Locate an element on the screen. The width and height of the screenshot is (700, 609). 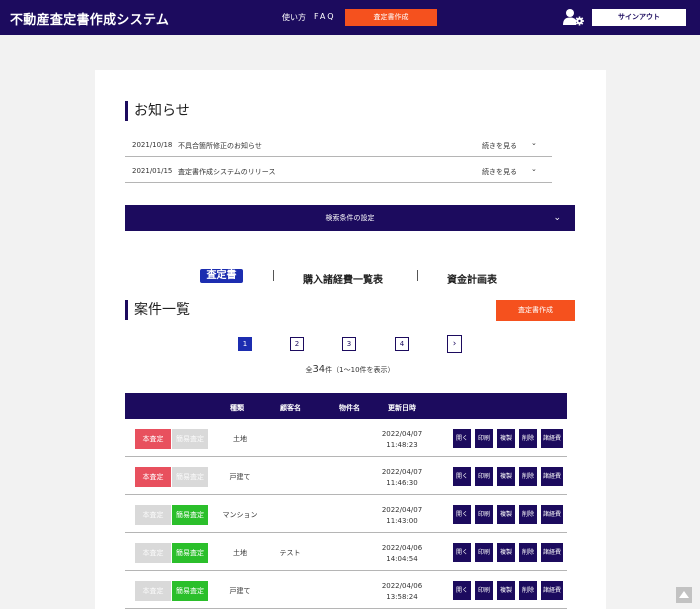
news-date: 2021/10/18 is located at coordinates (152, 145).